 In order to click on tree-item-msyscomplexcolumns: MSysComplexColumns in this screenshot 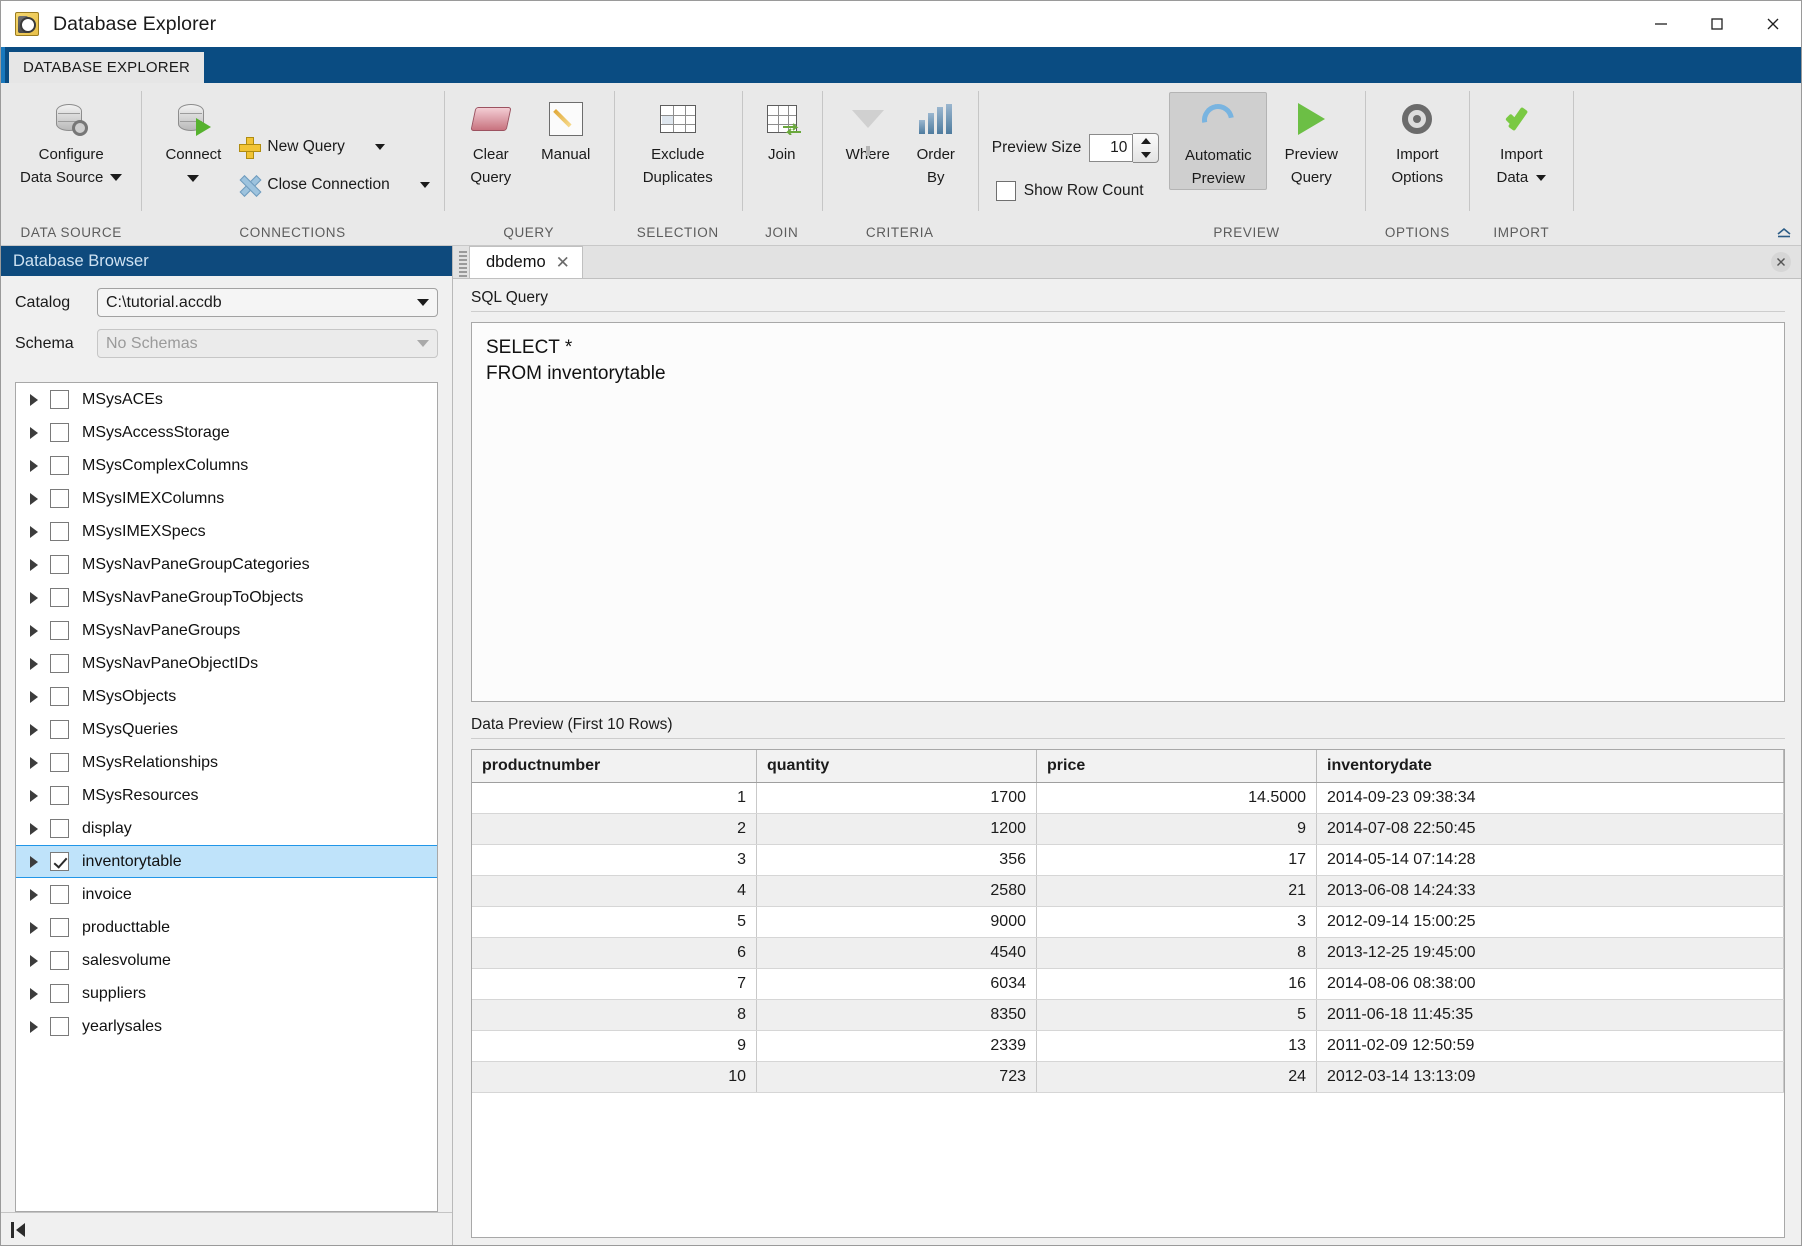, I will do `click(226, 465)`.